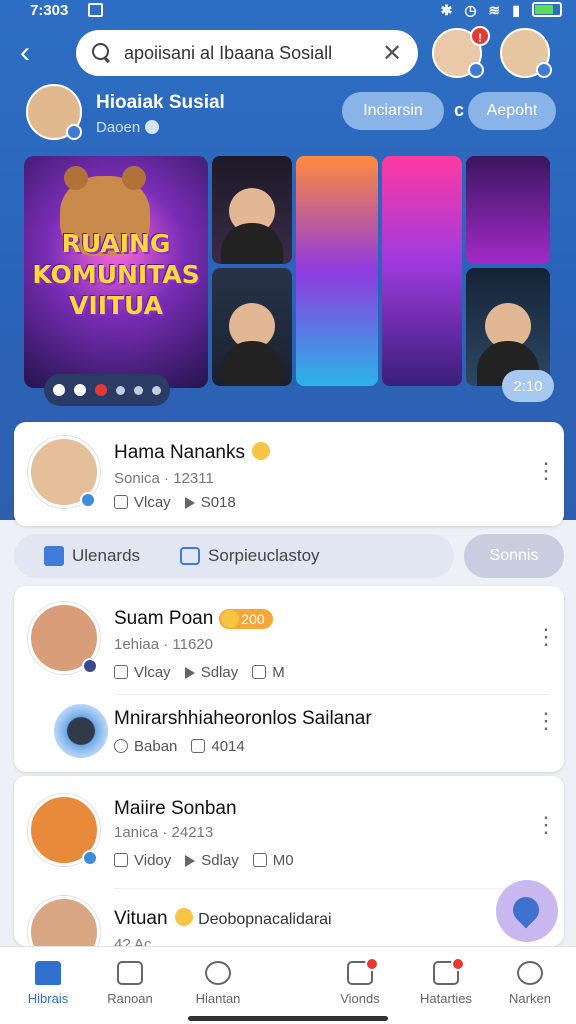 The height and width of the screenshot is (1024, 576). Describe the element at coordinates (218, 973) in the screenshot. I see `compass-icon` at that location.